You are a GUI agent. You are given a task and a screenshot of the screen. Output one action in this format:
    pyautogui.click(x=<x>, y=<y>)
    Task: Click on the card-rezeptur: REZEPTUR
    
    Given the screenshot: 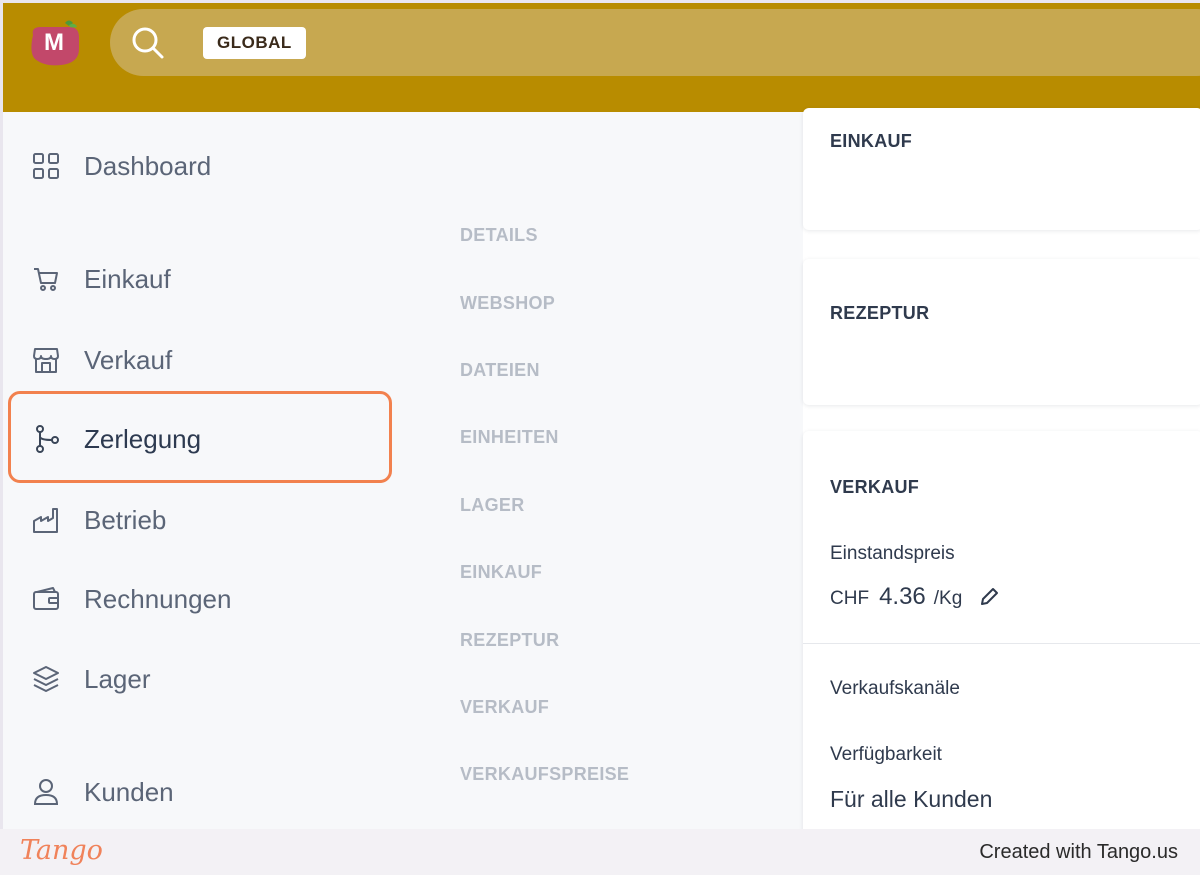 What is the action you would take?
    pyautogui.click(x=1001, y=332)
    